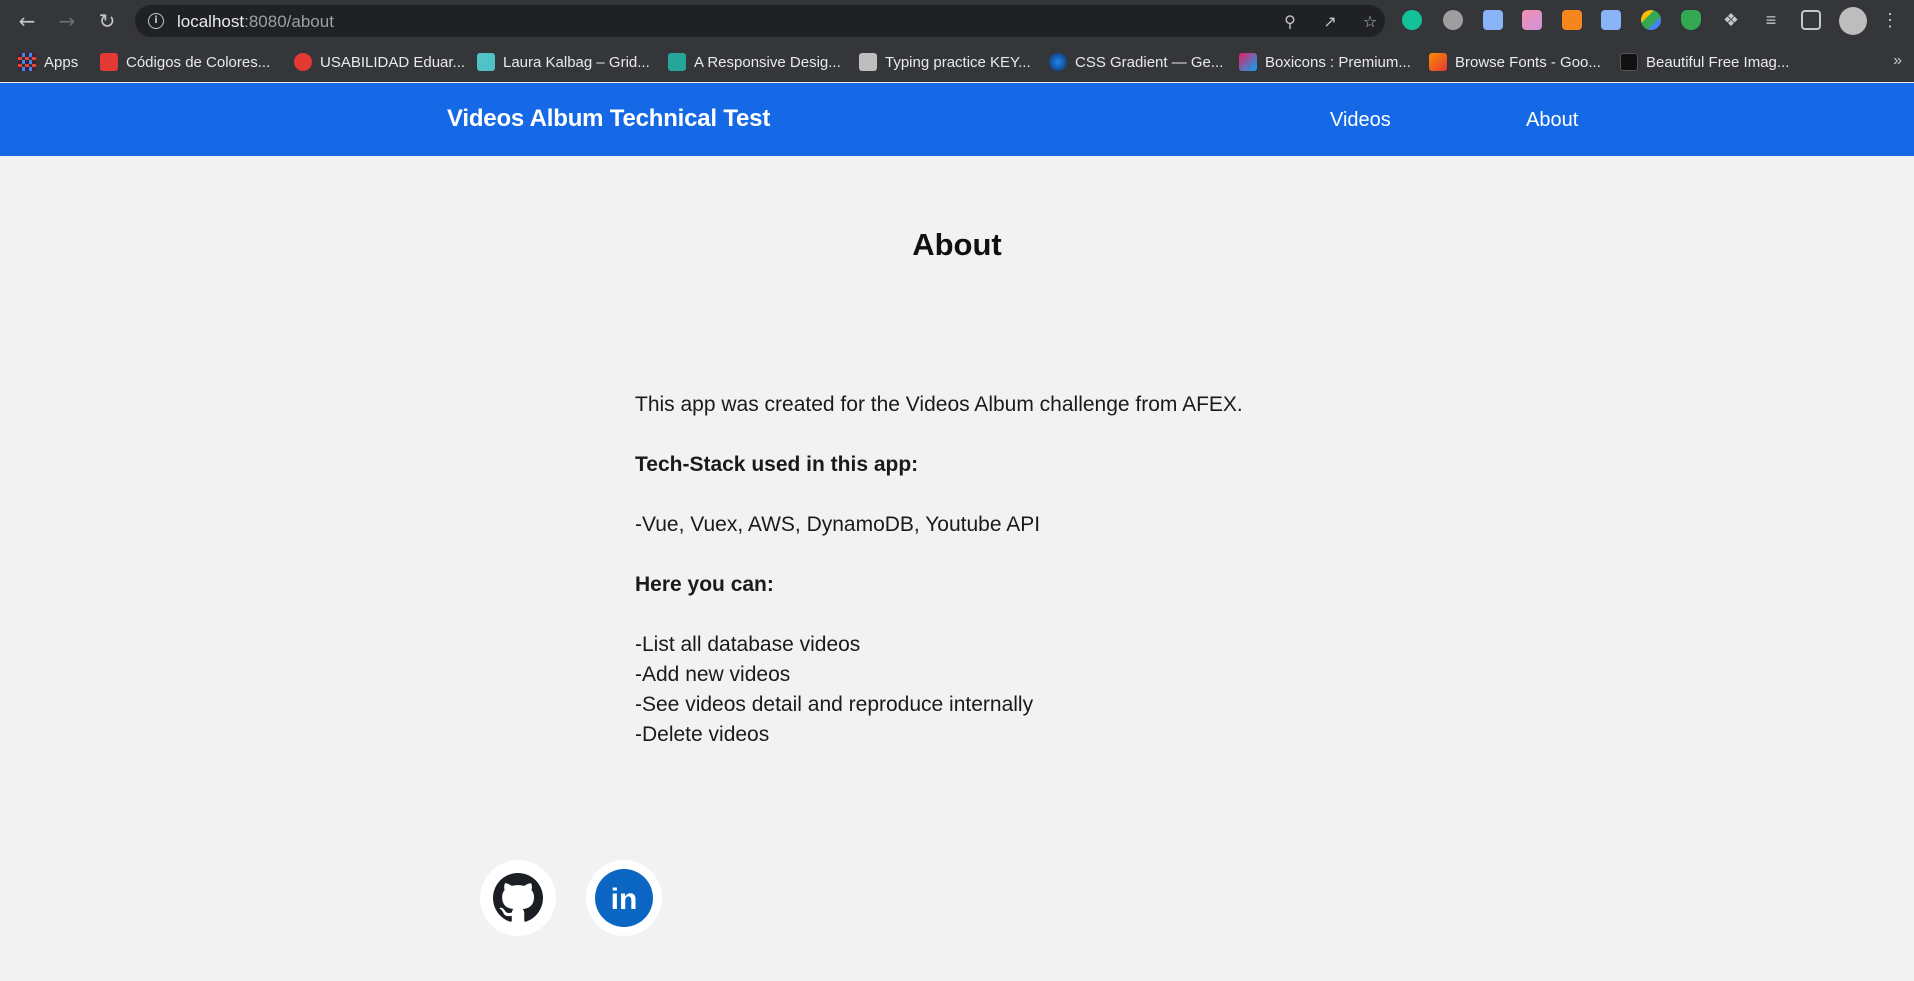 The width and height of the screenshot is (1914, 981). Describe the element at coordinates (109, 62) in the screenshot. I see `codigos-favicon-icon` at that location.